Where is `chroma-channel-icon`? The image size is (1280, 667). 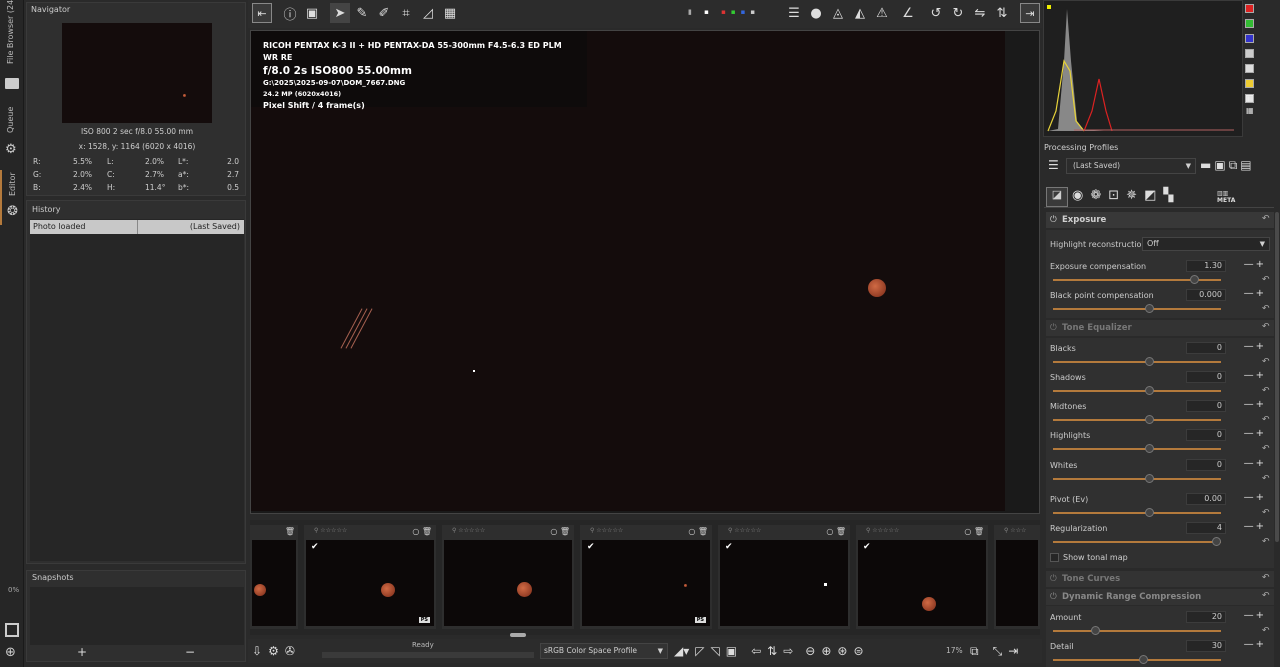
chroma-channel-icon is located at coordinates (1249, 68).